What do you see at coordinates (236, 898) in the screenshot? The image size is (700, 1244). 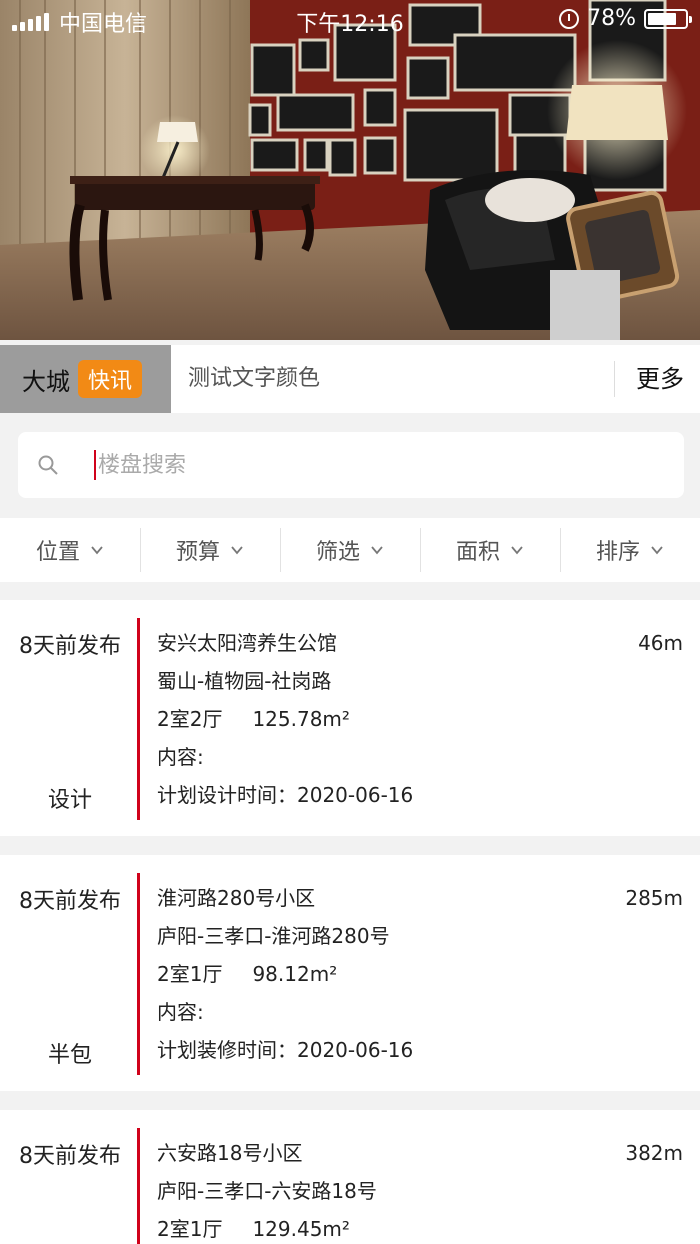 I see `listing-name: 淮河路280号小区` at bounding box center [236, 898].